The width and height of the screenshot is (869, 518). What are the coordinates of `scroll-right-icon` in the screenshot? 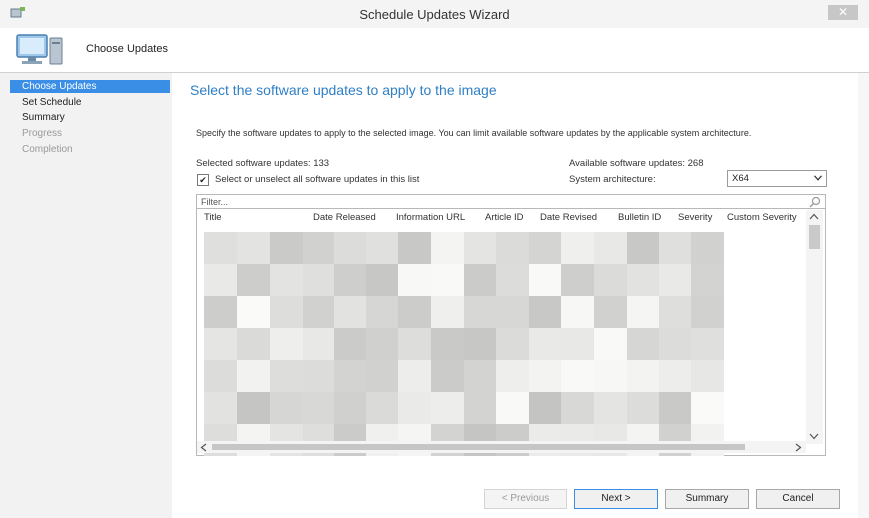 It's located at (798, 447).